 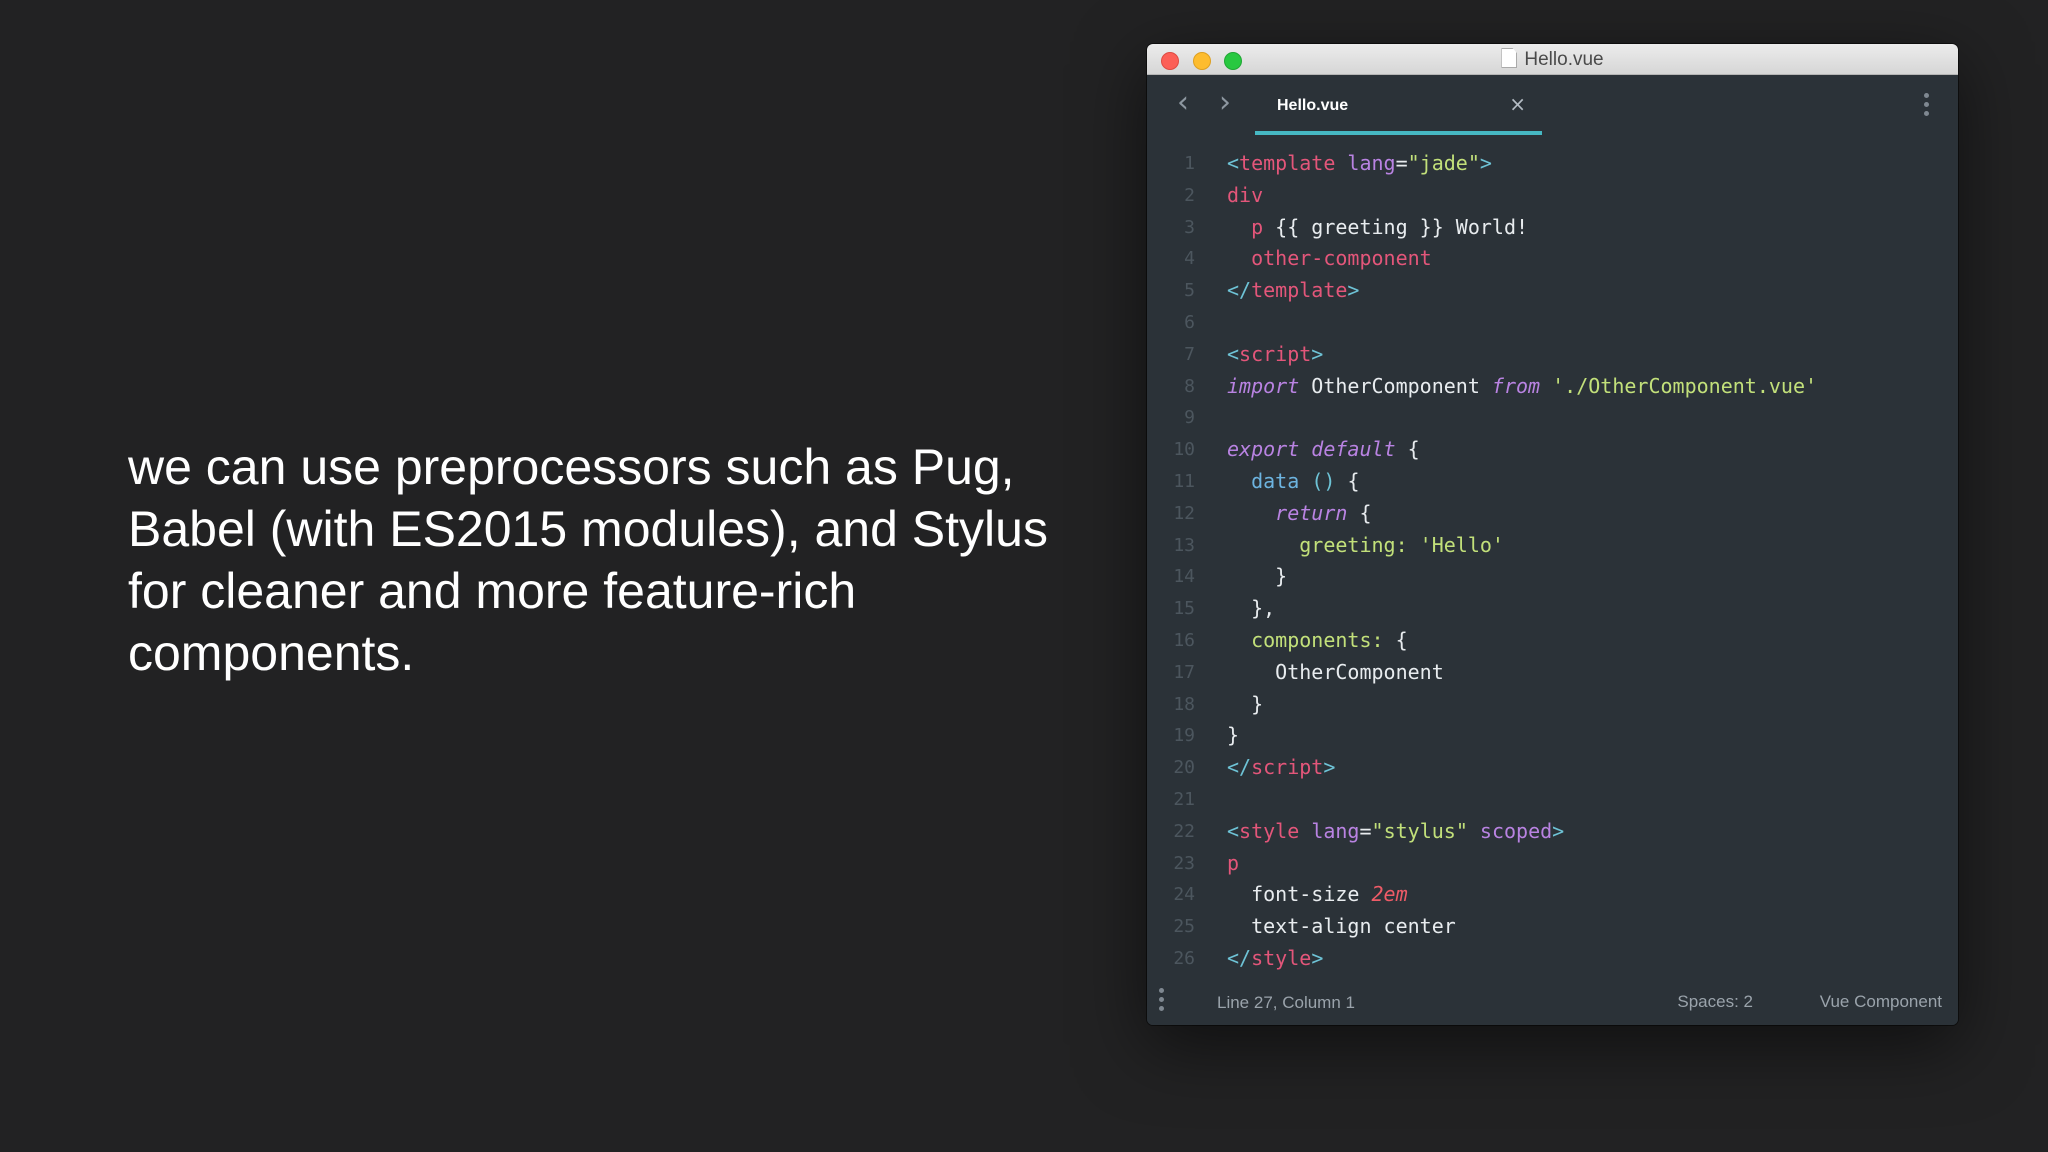 What do you see at coordinates (1184, 481) in the screenshot?
I see `line-number: 11` at bounding box center [1184, 481].